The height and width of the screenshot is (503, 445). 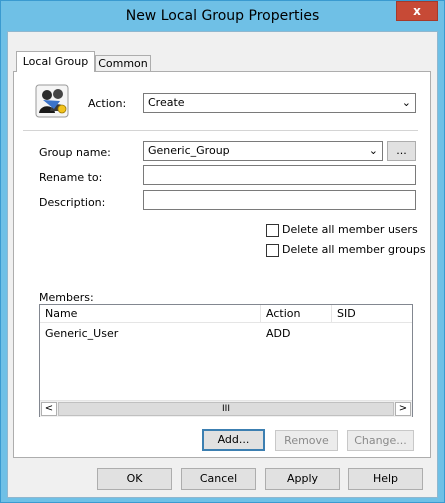 I want to click on delete-groups-checkbox, so click(x=272, y=250).